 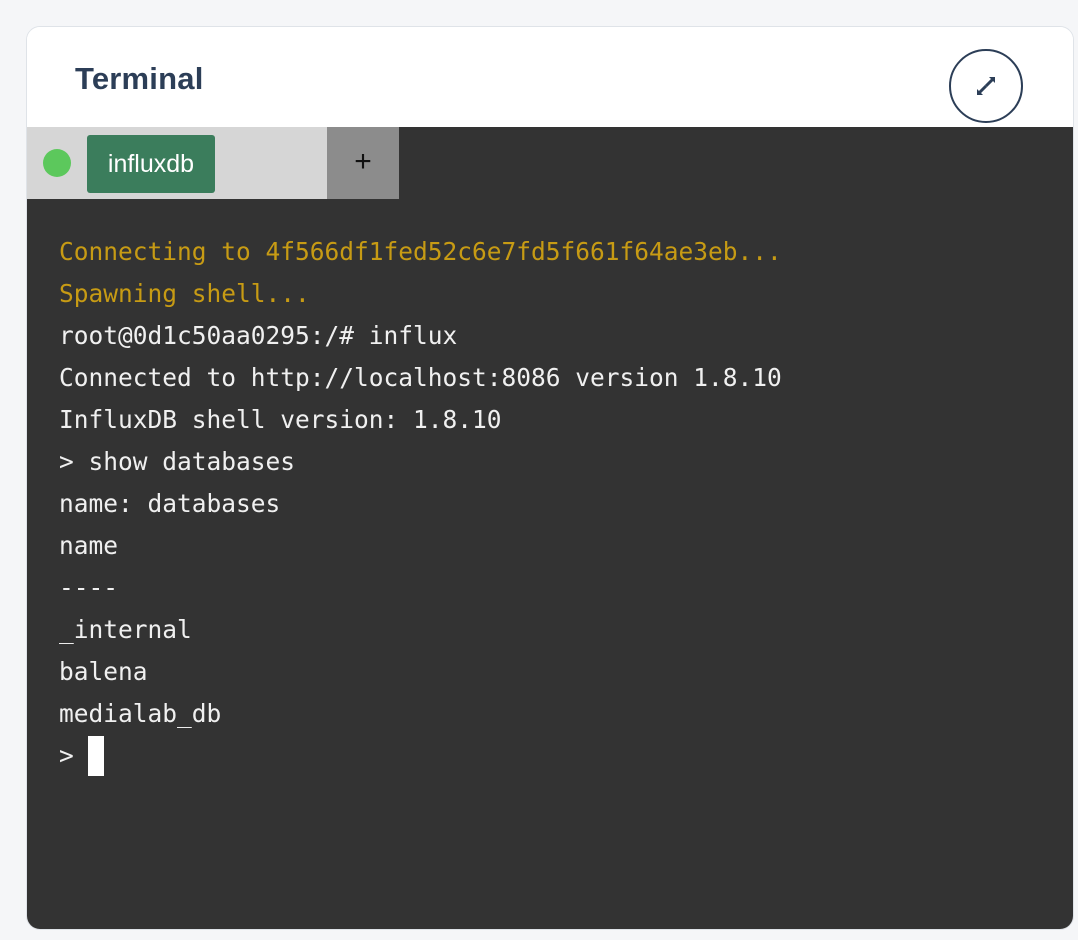 I want to click on terminal-line: name, so click(x=89, y=545).